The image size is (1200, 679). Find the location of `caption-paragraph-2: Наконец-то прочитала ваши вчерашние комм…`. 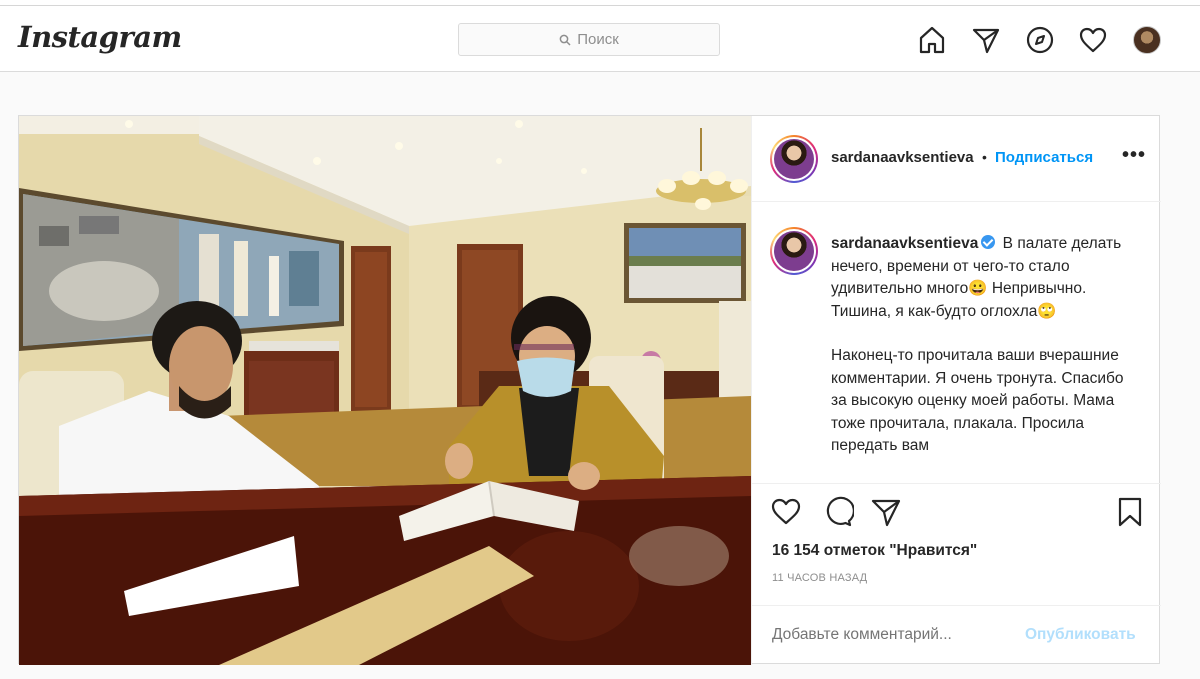

caption-paragraph-2: Наконец-то прочитала ваши вчерашние комм… is located at coordinates (977, 400).